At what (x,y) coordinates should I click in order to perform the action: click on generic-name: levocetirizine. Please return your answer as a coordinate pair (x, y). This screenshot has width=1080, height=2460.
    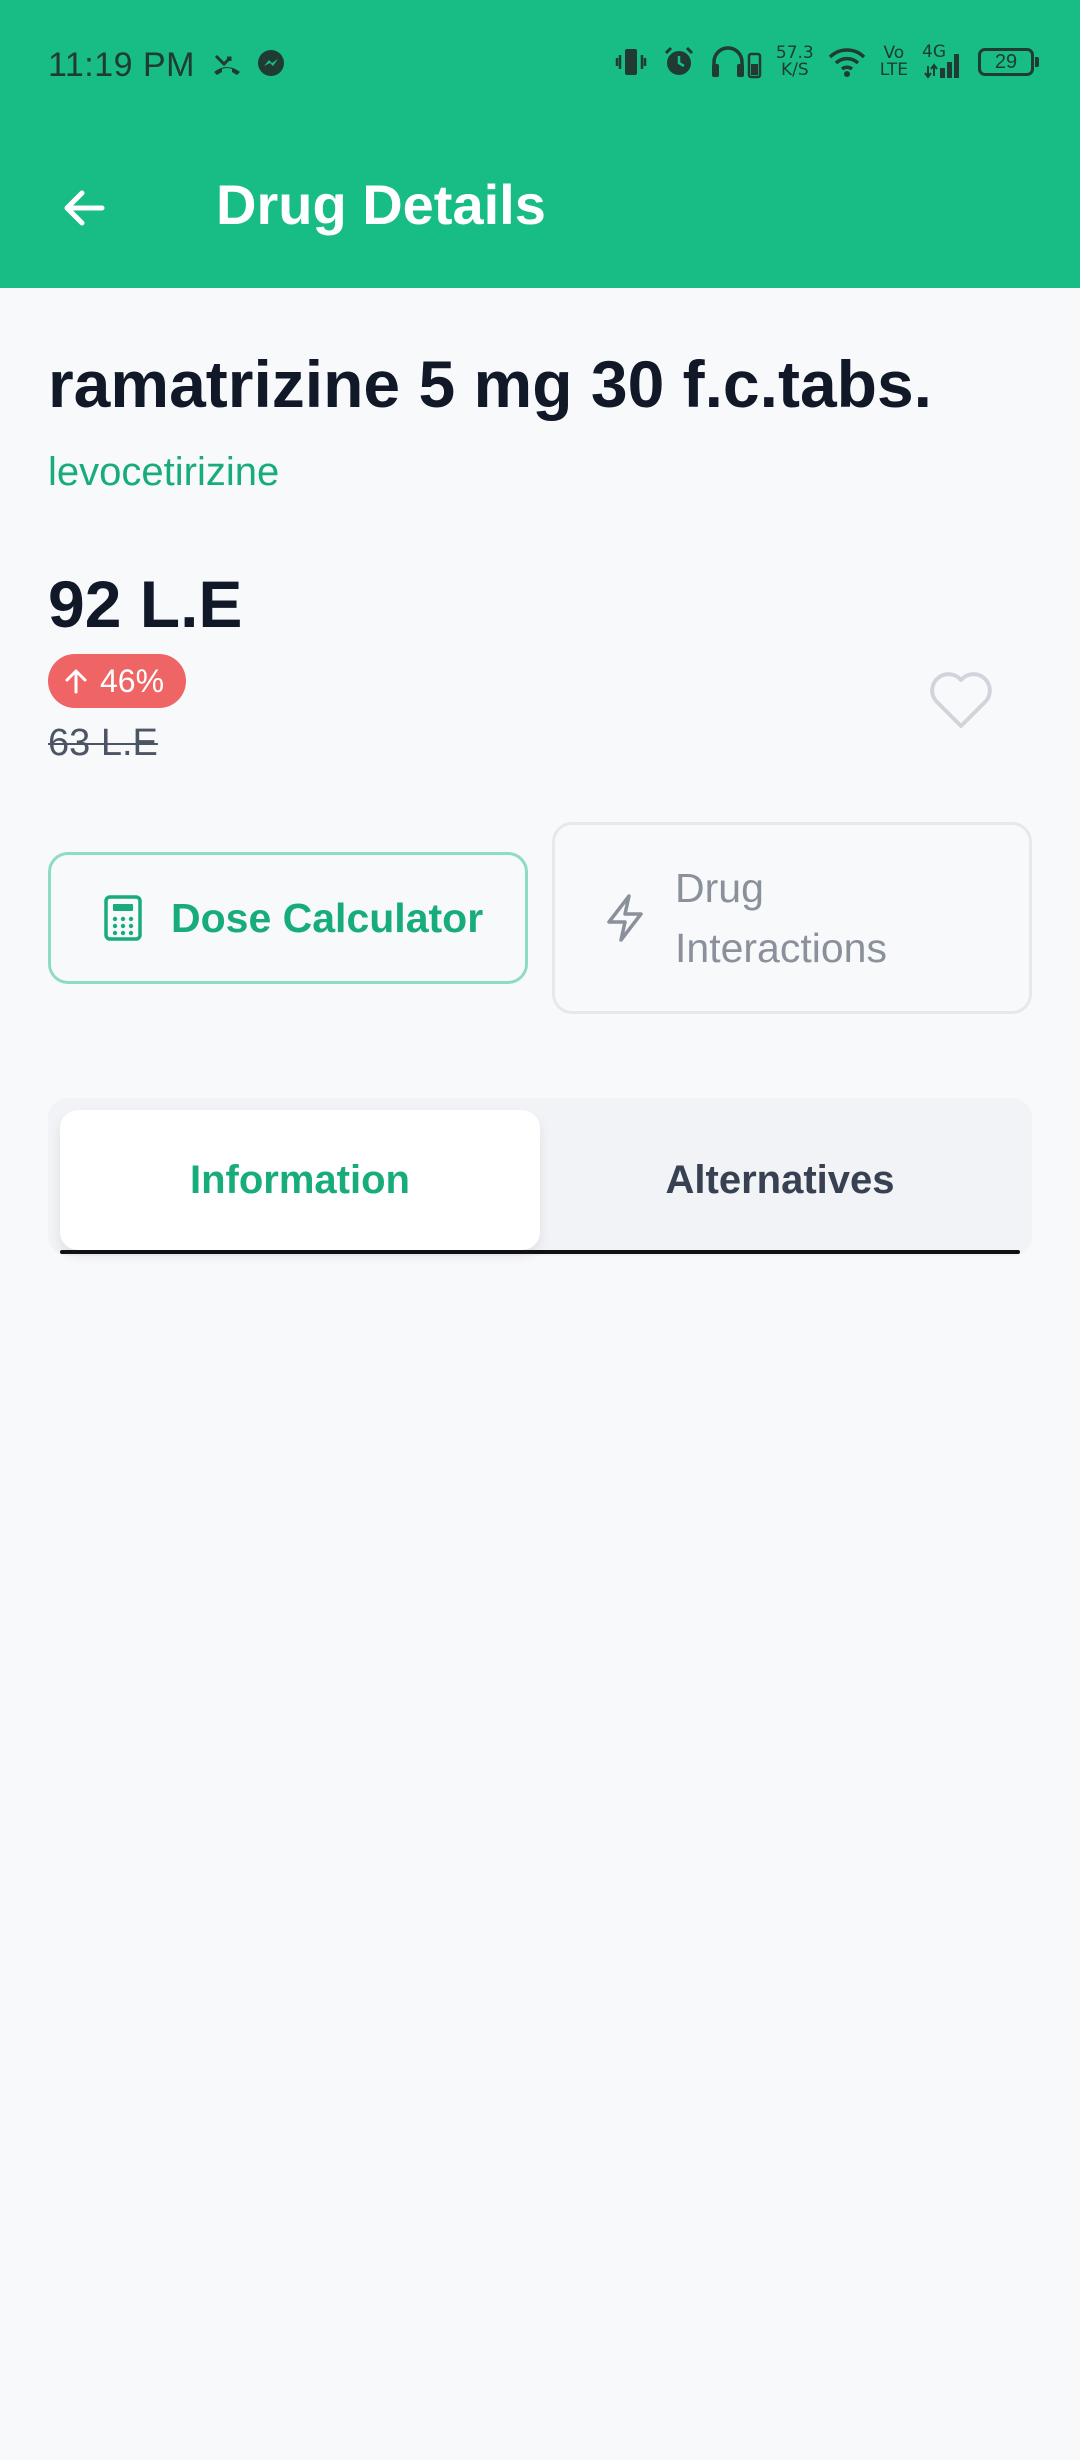
    Looking at the image, I should click on (164, 472).